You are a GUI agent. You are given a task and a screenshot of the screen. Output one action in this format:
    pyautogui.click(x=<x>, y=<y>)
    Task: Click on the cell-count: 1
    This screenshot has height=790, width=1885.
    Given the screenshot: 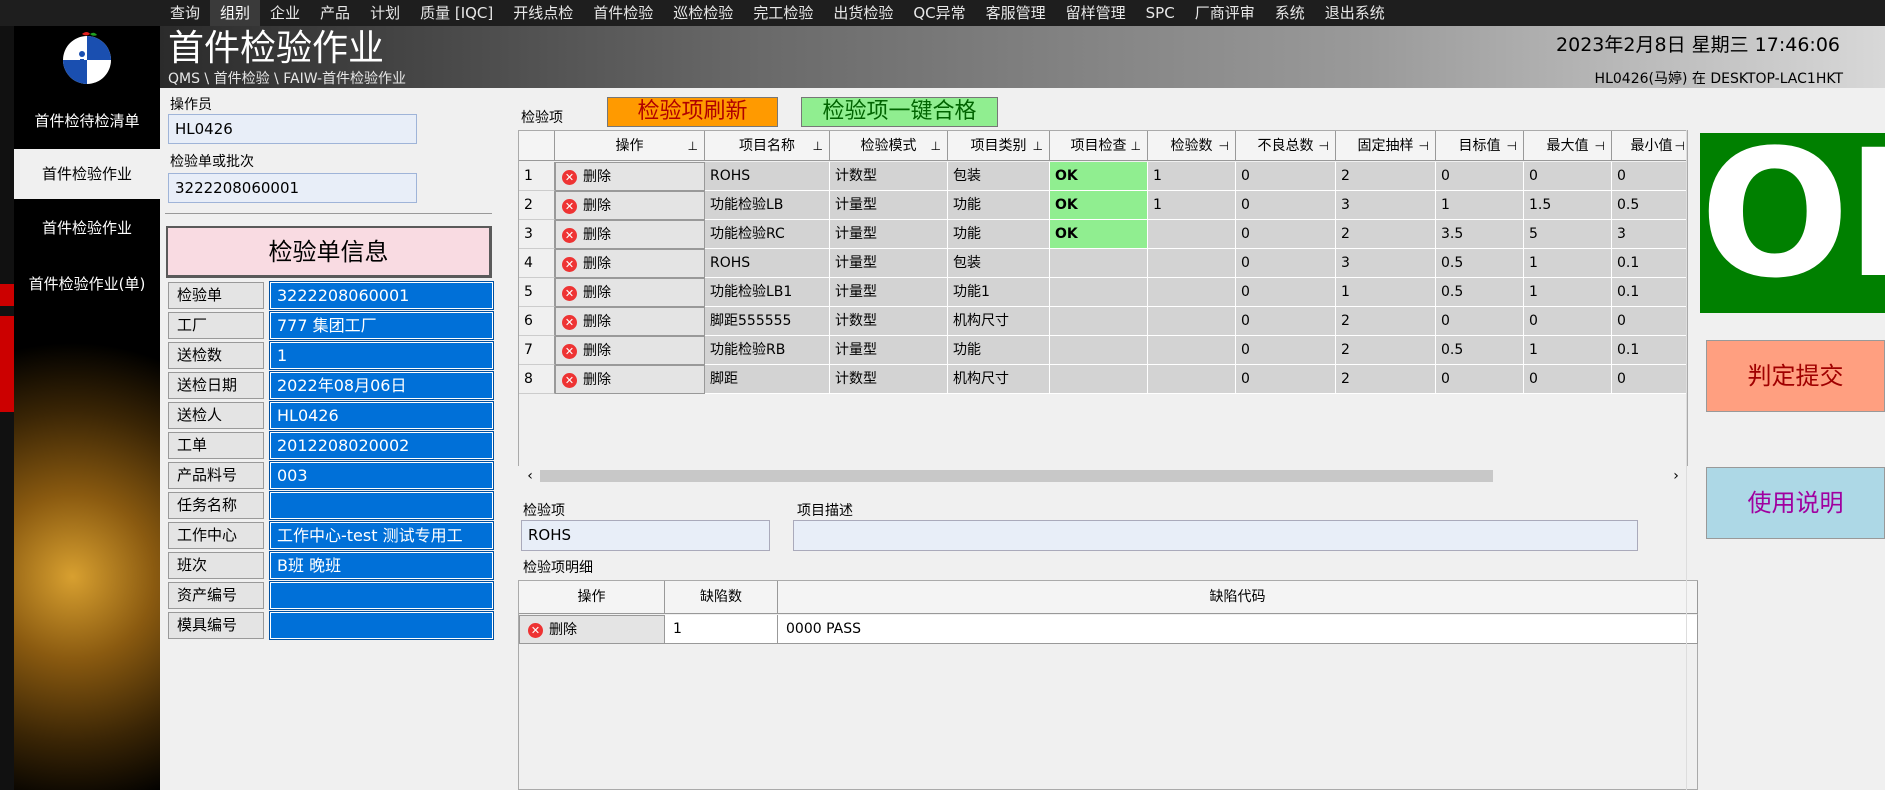 What is the action you would take?
    pyautogui.click(x=1192, y=176)
    